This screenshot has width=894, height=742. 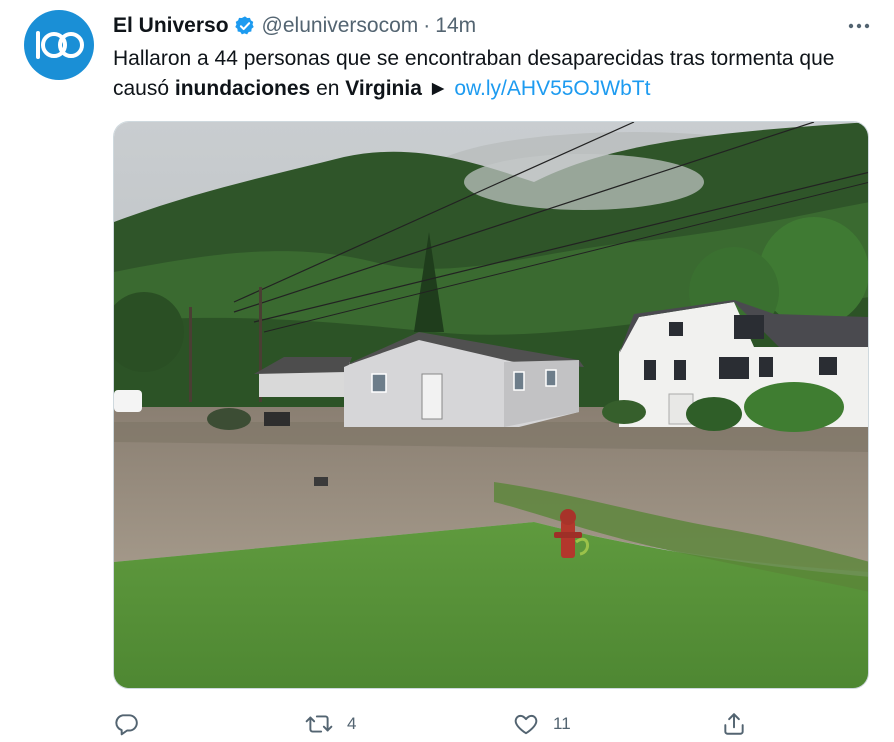 What do you see at coordinates (126, 725) in the screenshot?
I see `reply-icon` at bounding box center [126, 725].